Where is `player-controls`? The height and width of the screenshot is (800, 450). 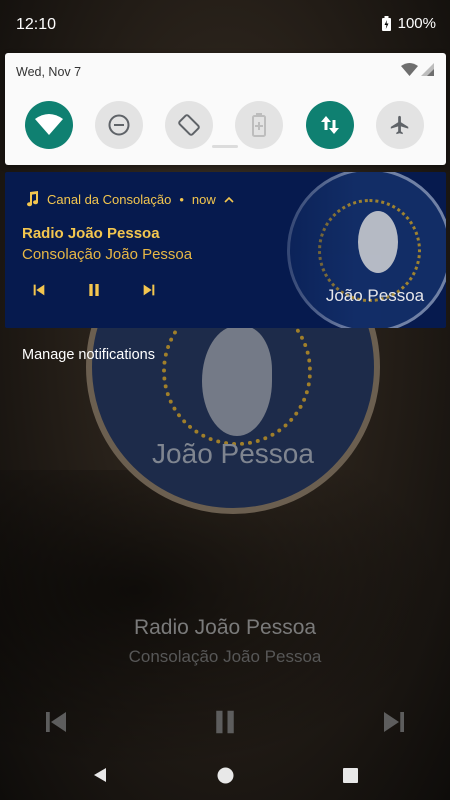 player-controls is located at coordinates (225, 722).